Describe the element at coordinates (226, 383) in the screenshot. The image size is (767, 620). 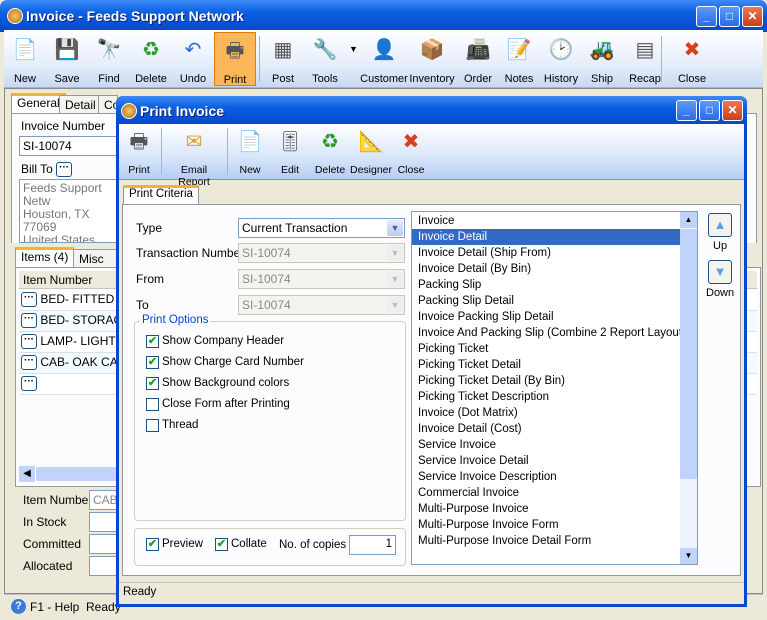
I see `option-label: Show Background colors` at that location.